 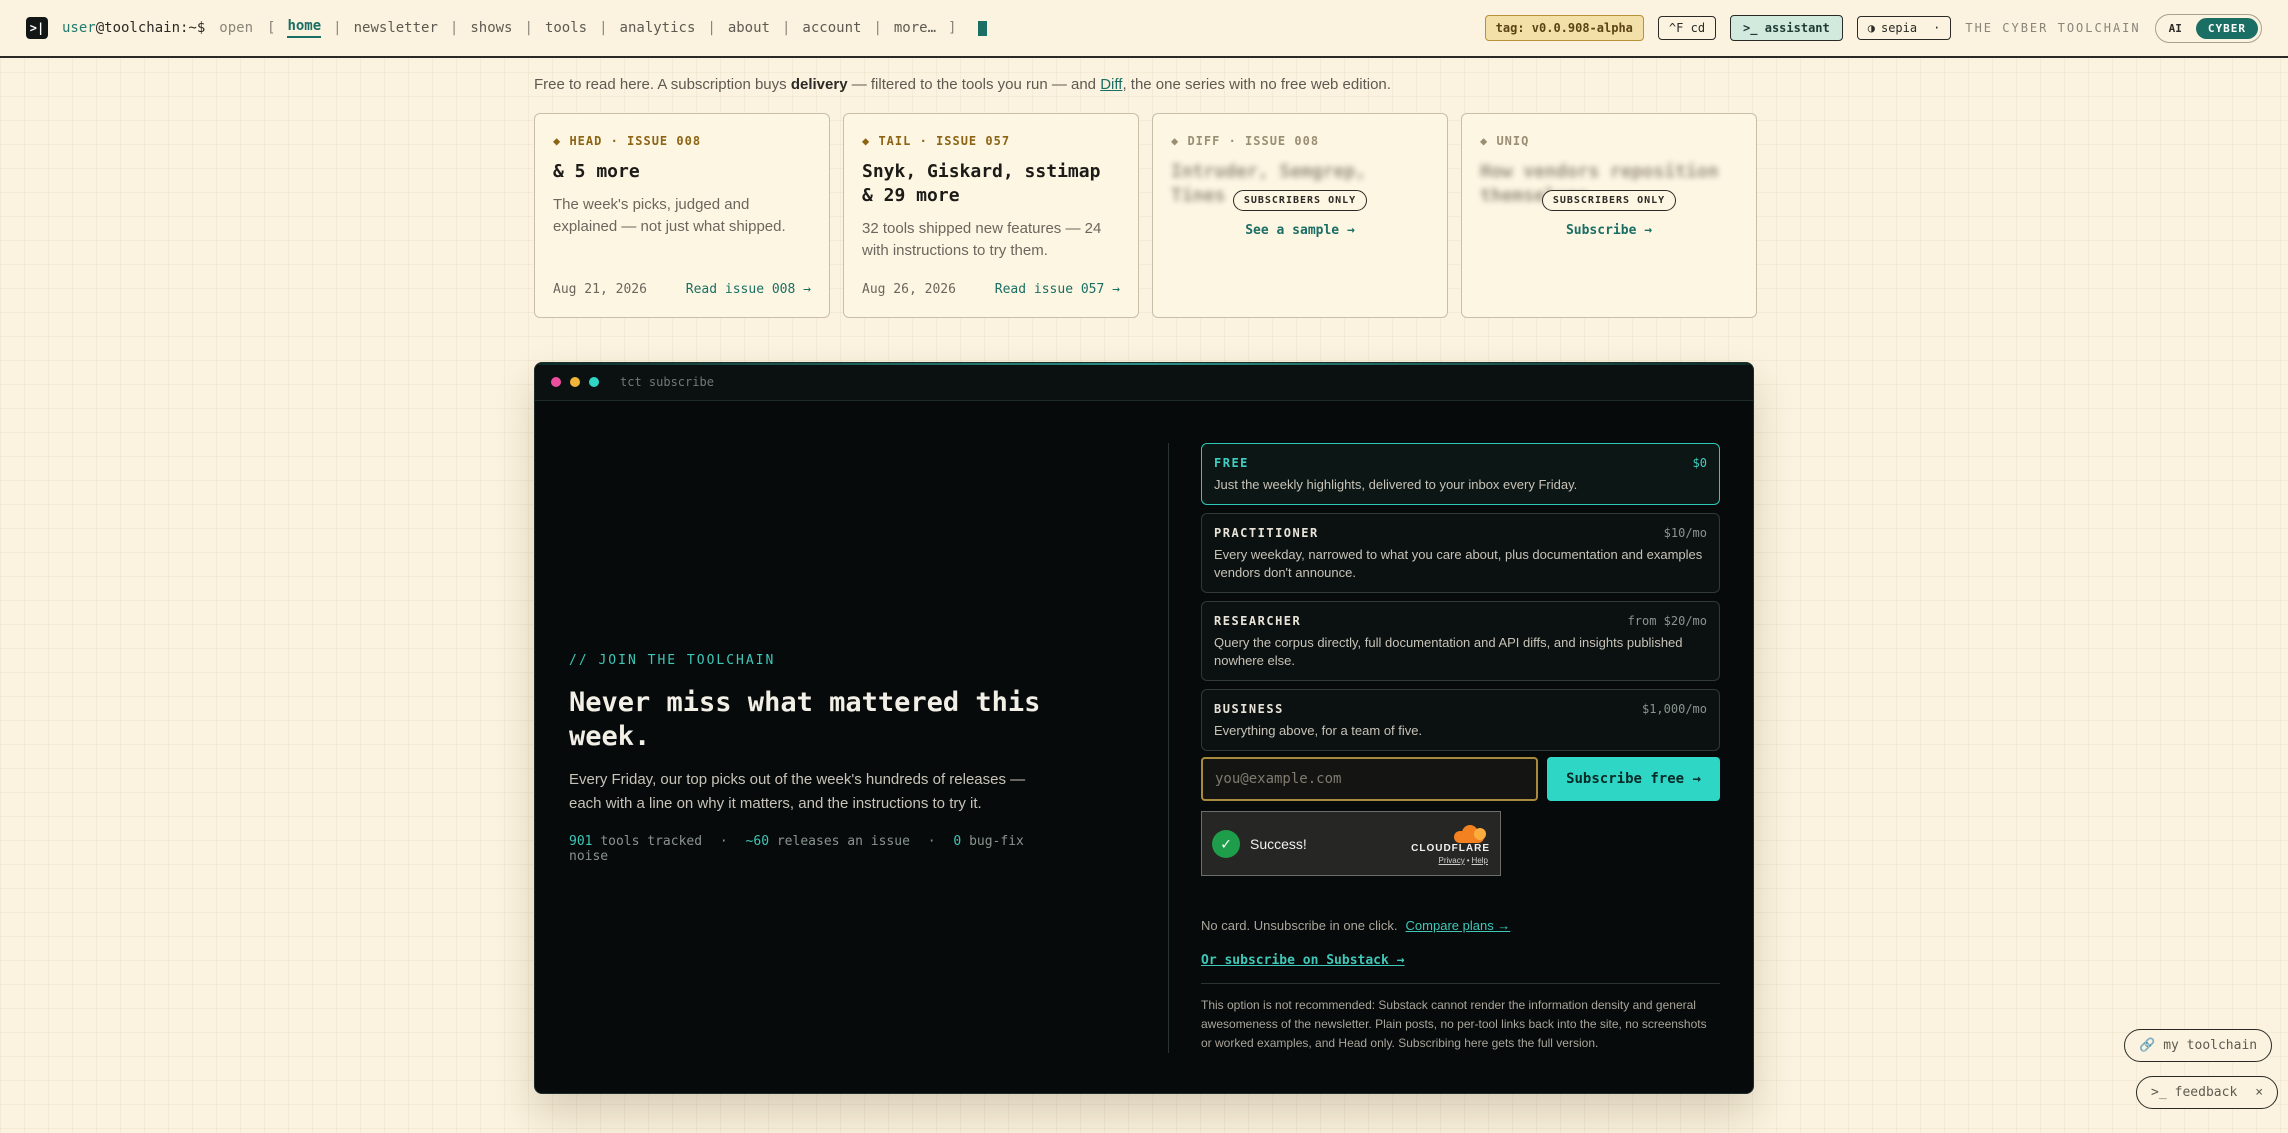 I want to click on see-sample-link: See a sample →, so click(x=1300, y=230).